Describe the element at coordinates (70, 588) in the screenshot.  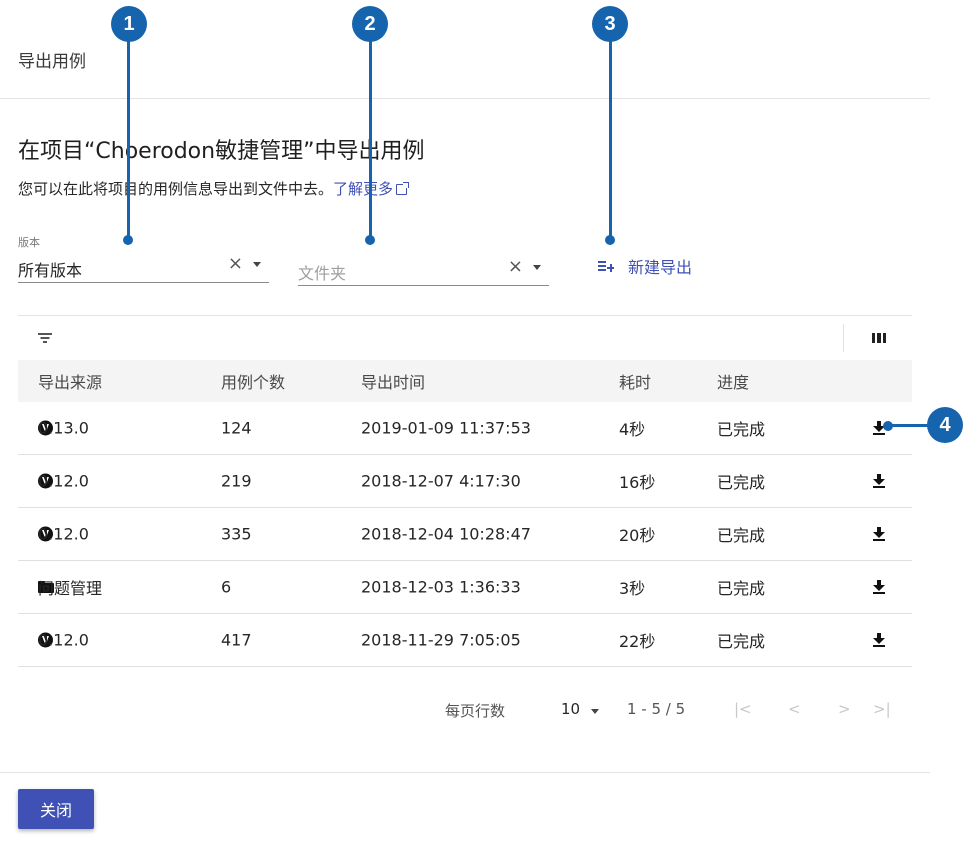
I see `source-name: 问题管理` at that location.